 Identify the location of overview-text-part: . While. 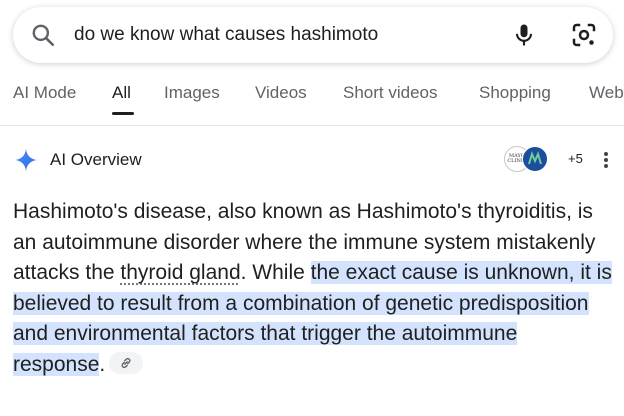
(275, 272).